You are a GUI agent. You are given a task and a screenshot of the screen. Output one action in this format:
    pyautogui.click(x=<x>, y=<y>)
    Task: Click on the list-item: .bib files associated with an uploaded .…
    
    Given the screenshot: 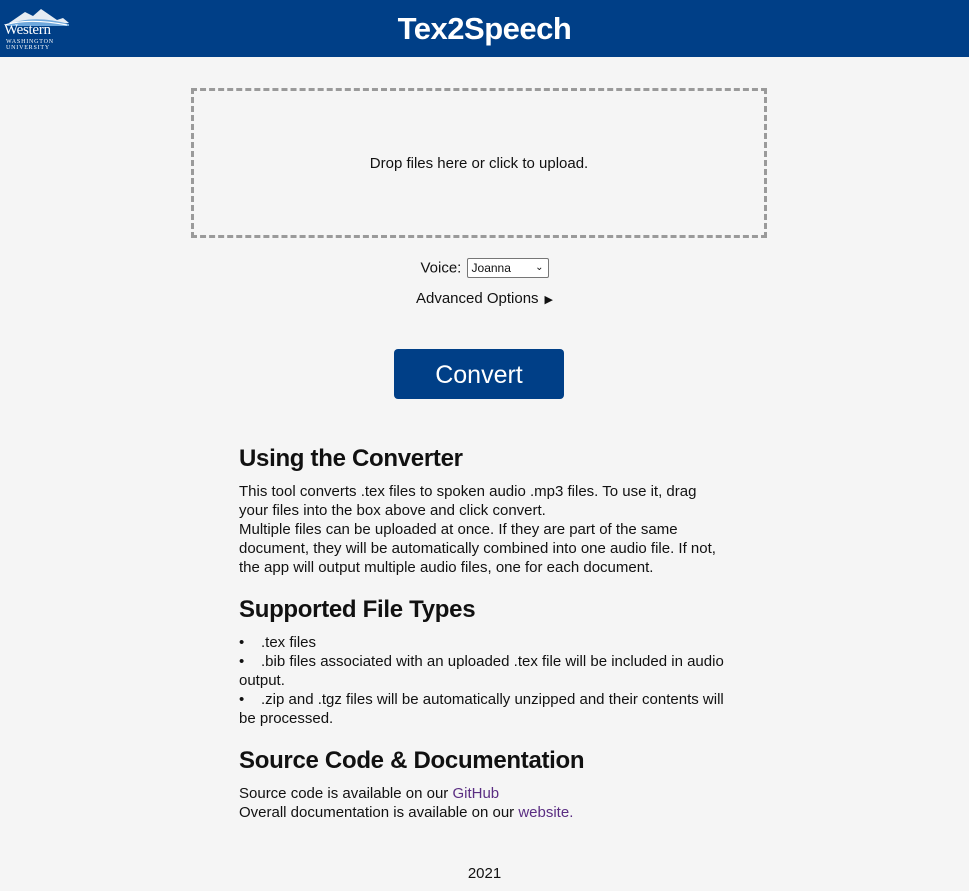 What is the action you would take?
    pyautogui.click(x=484, y=671)
    